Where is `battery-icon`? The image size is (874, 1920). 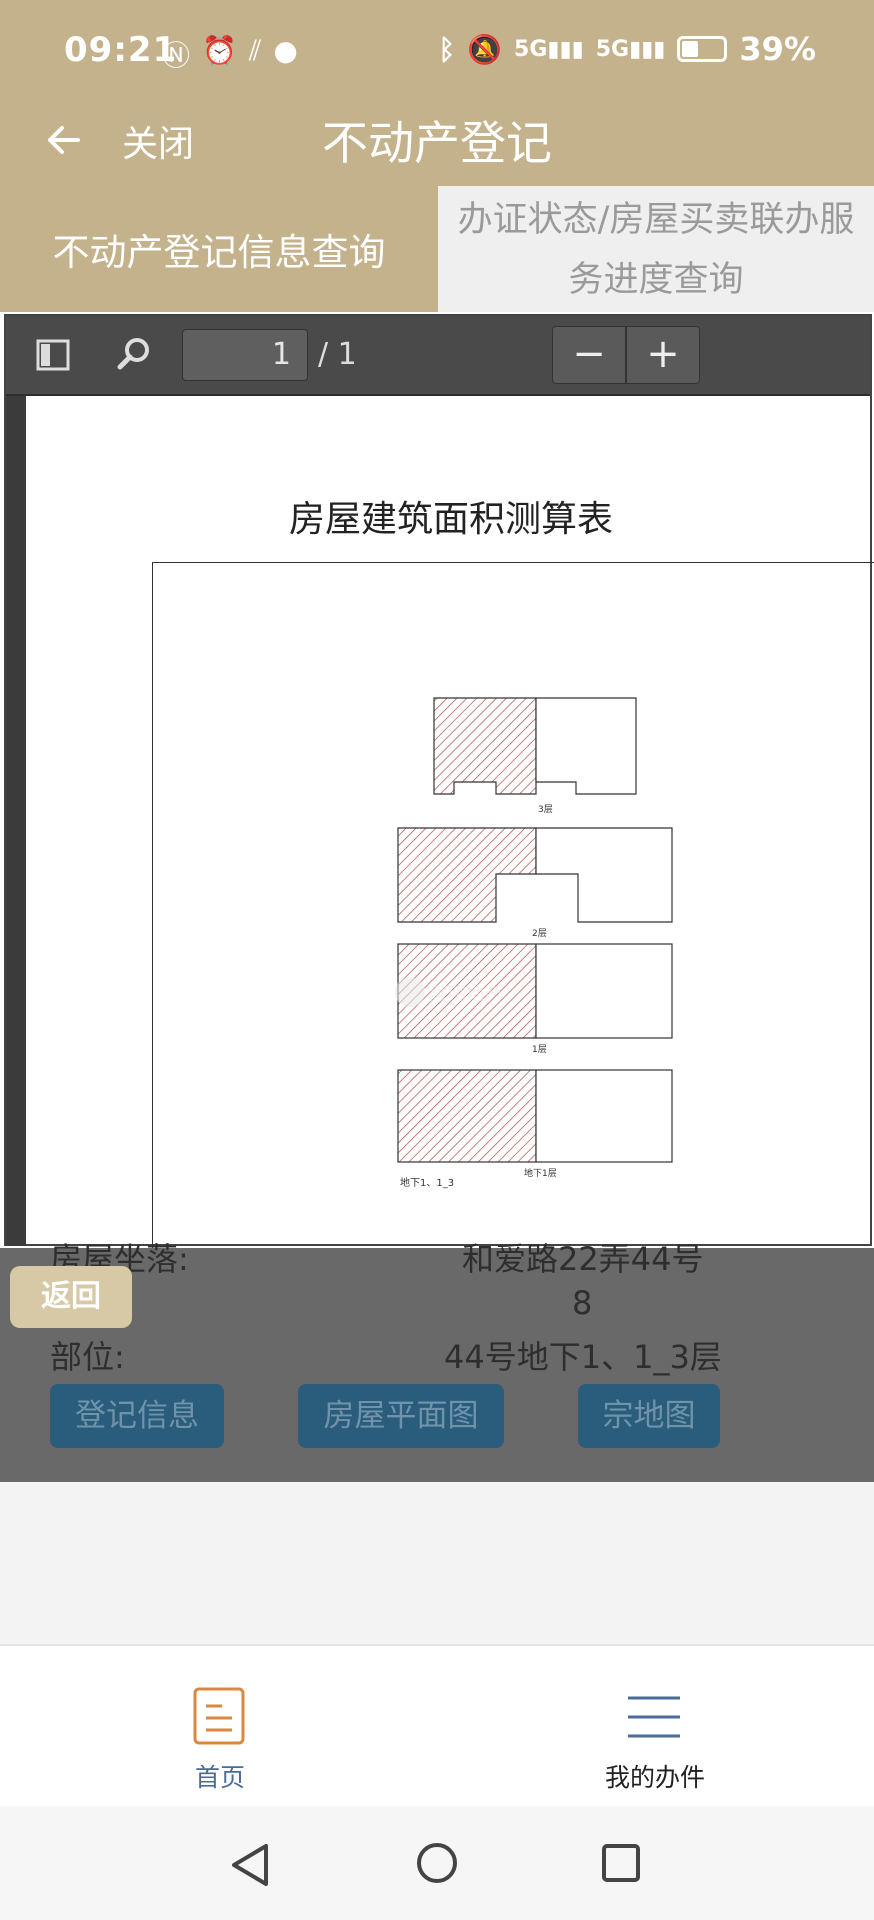
battery-icon is located at coordinates (702, 49).